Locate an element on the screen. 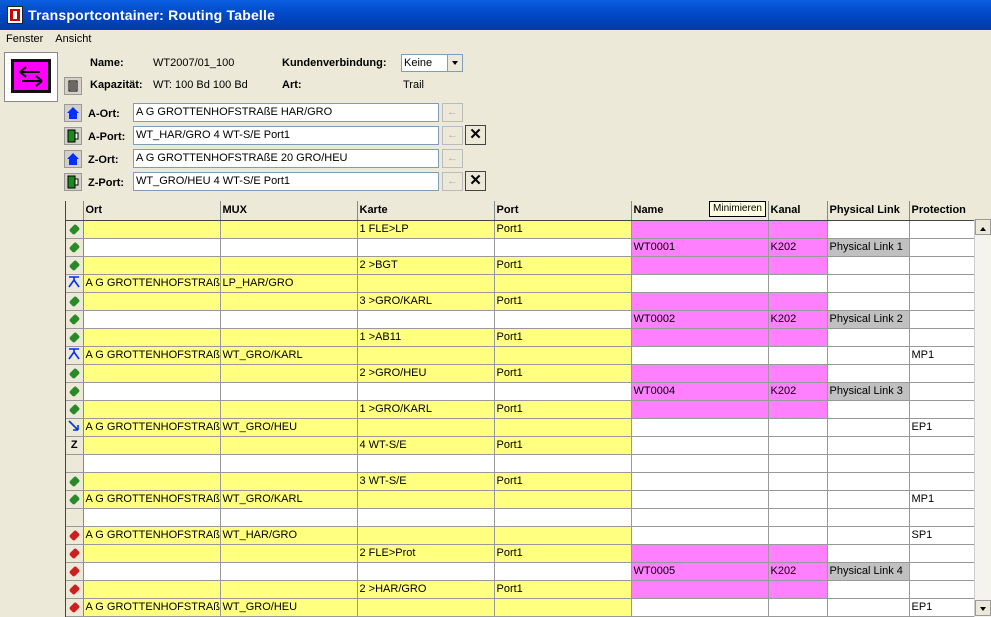 Image resolution: width=991 pixels, height=617 pixels. table-row: 2 >BGT Port1 is located at coordinates (520, 265).